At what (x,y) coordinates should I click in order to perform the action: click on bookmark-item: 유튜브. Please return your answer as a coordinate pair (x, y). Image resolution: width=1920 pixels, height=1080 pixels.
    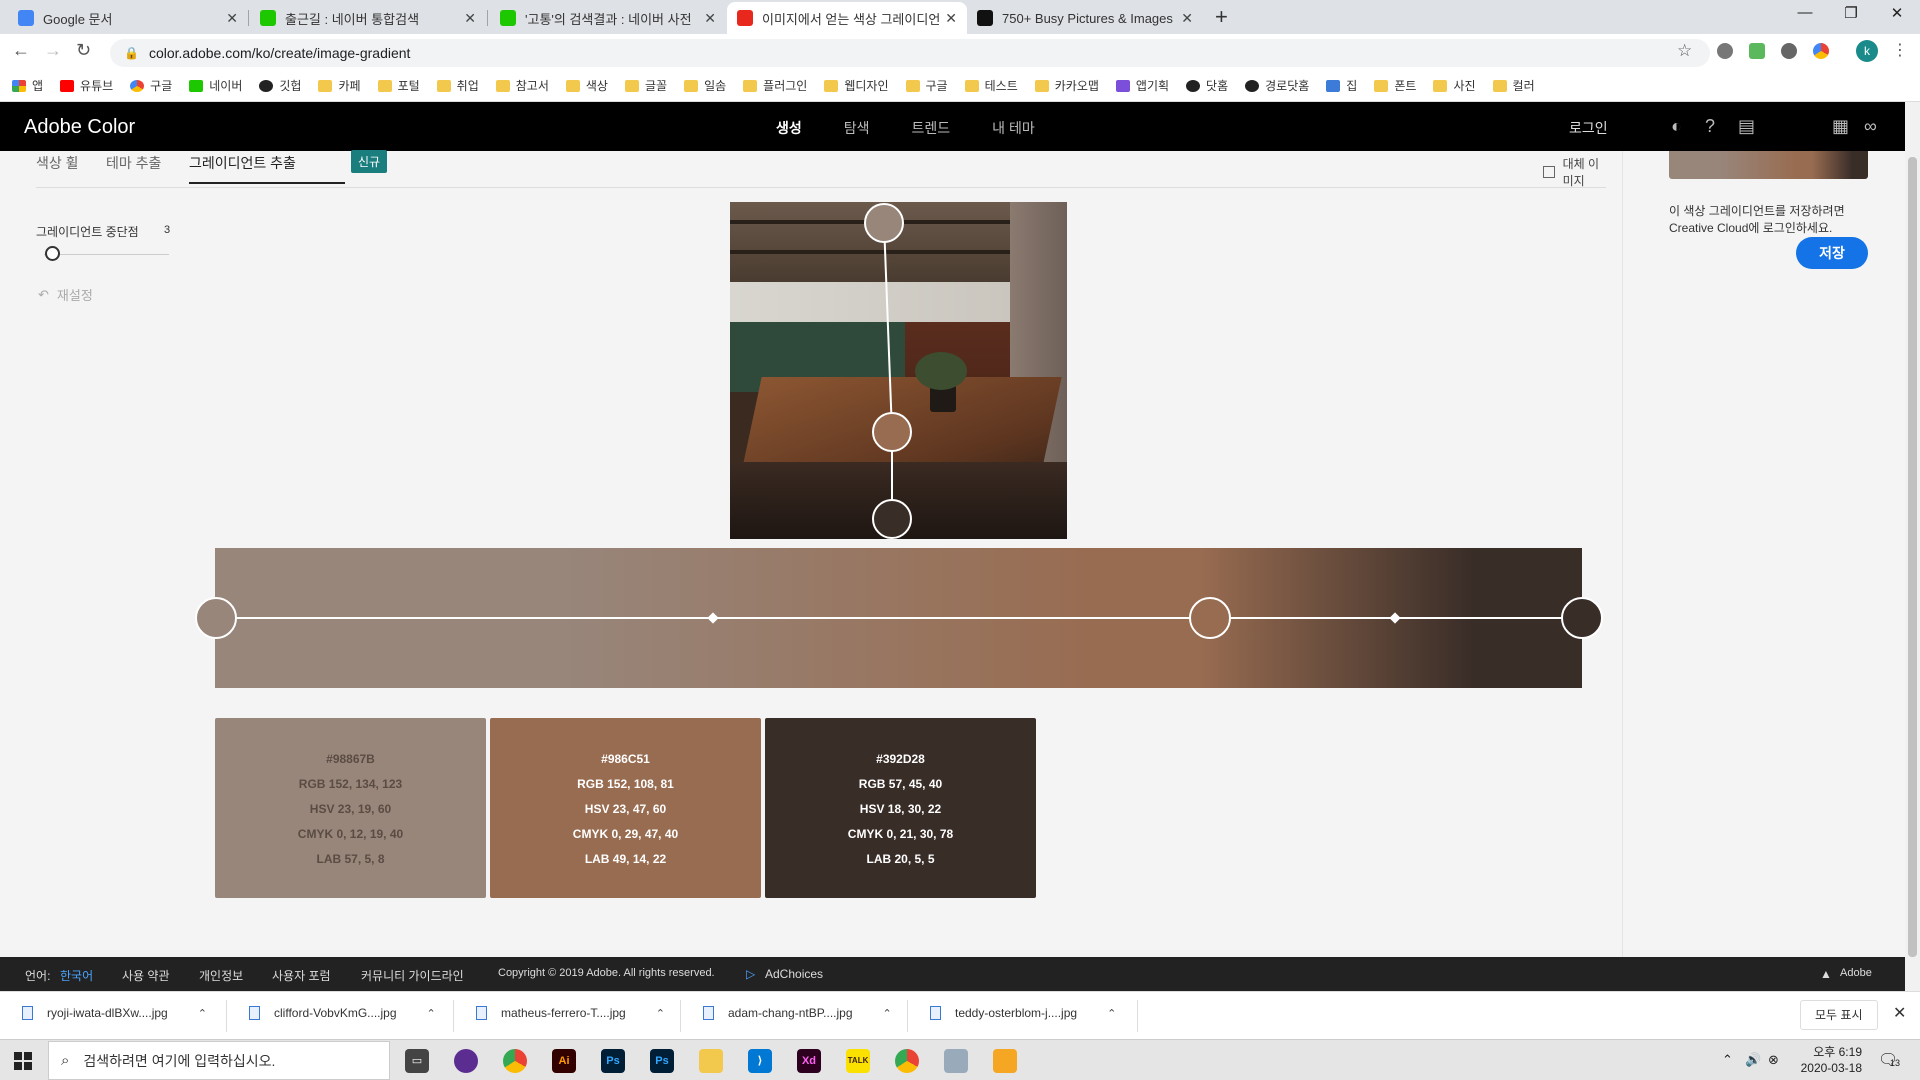
    Looking at the image, I should click on (86, 85).